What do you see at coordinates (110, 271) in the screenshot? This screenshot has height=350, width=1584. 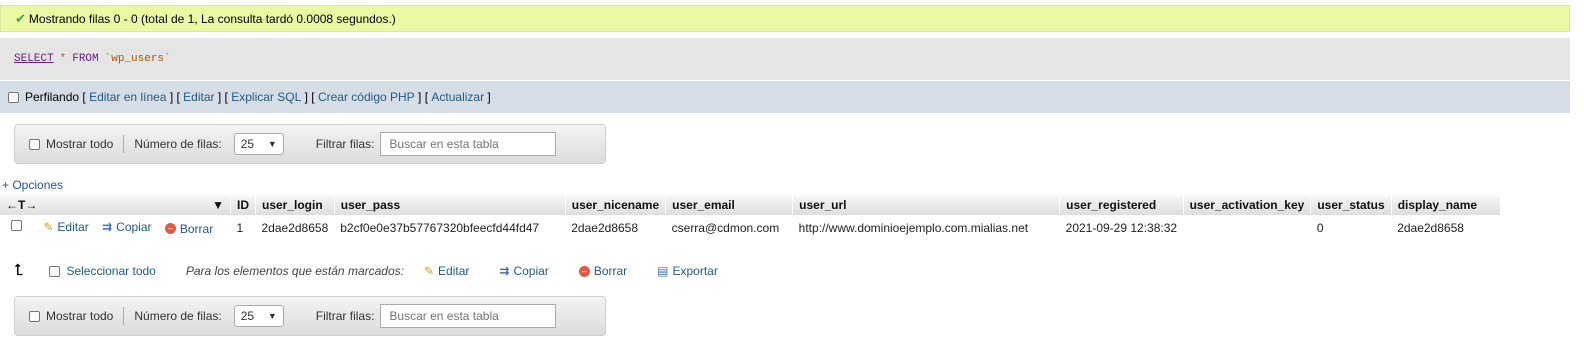 I see `select-all-label: Seleccionar todo` at bounding box center [110, 271].